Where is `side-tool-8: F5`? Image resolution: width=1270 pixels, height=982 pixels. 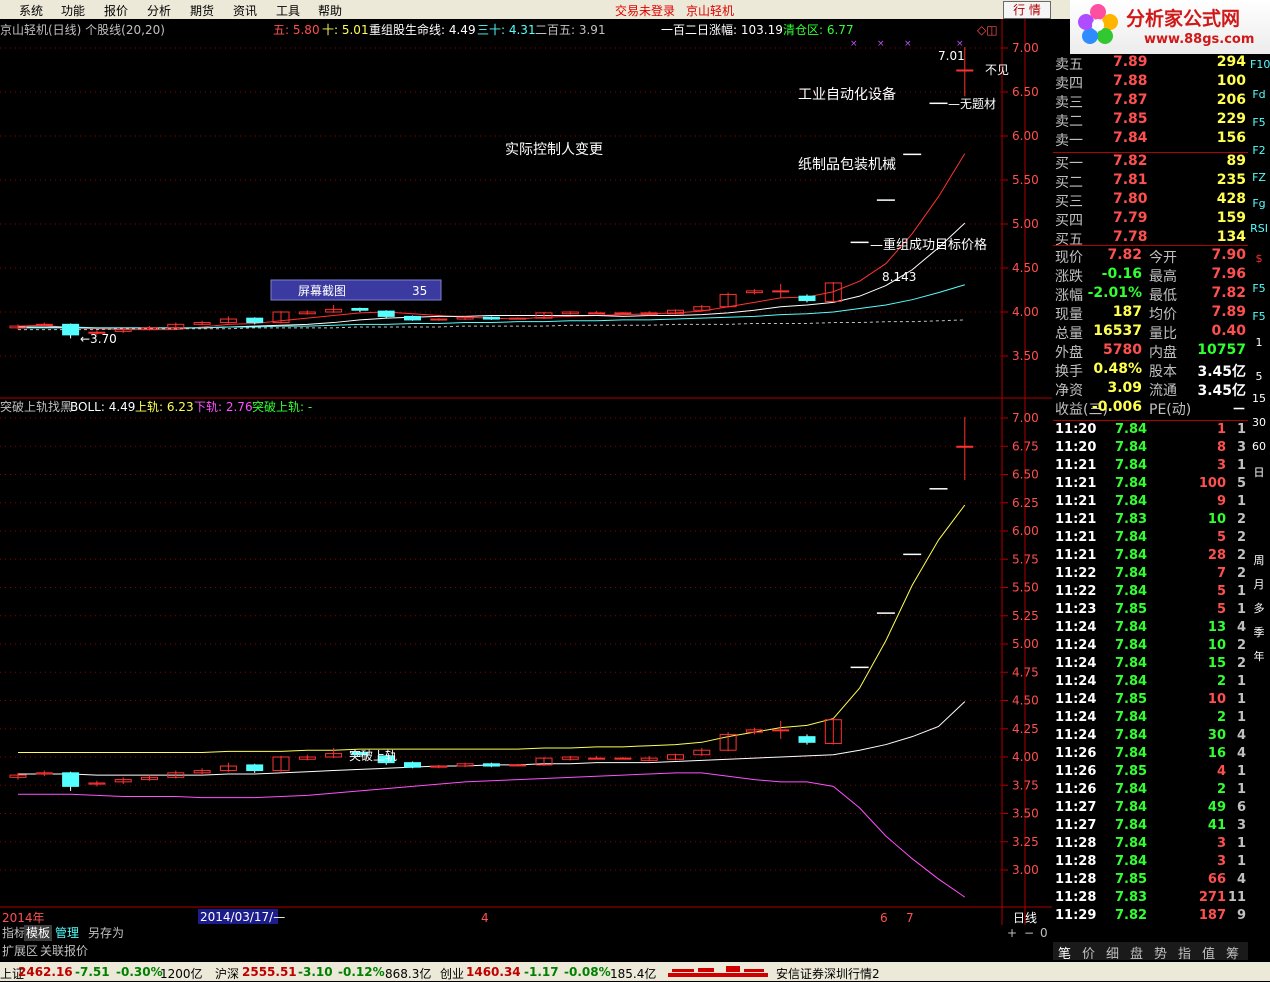
side-tool-8: F5 is located at coordinates (1259, 290).